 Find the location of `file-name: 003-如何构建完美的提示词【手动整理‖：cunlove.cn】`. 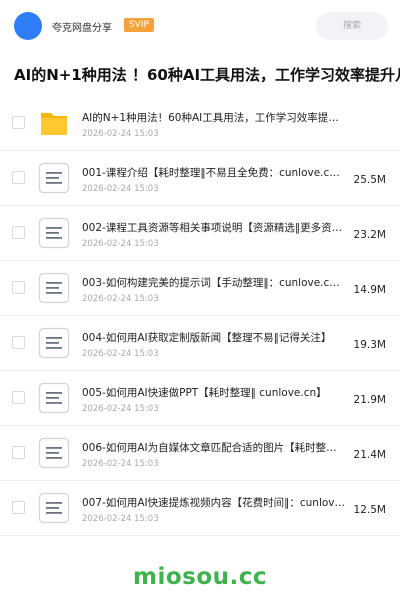

file-name: 003-如何构建完美的提示词【手动整理‖：cunlove.cn】 is located at coordinates (214, 283).